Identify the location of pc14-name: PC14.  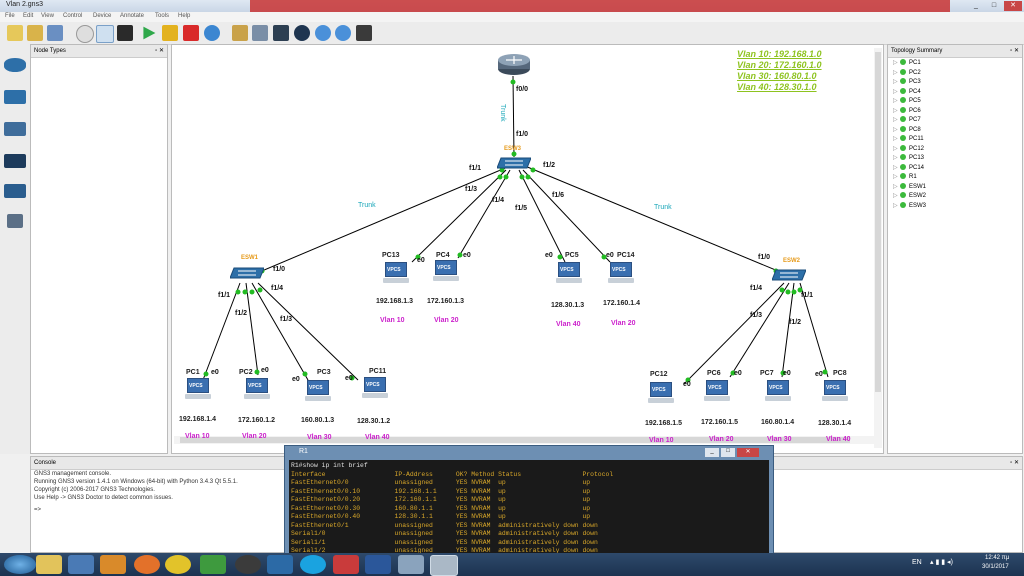
(626, 255).